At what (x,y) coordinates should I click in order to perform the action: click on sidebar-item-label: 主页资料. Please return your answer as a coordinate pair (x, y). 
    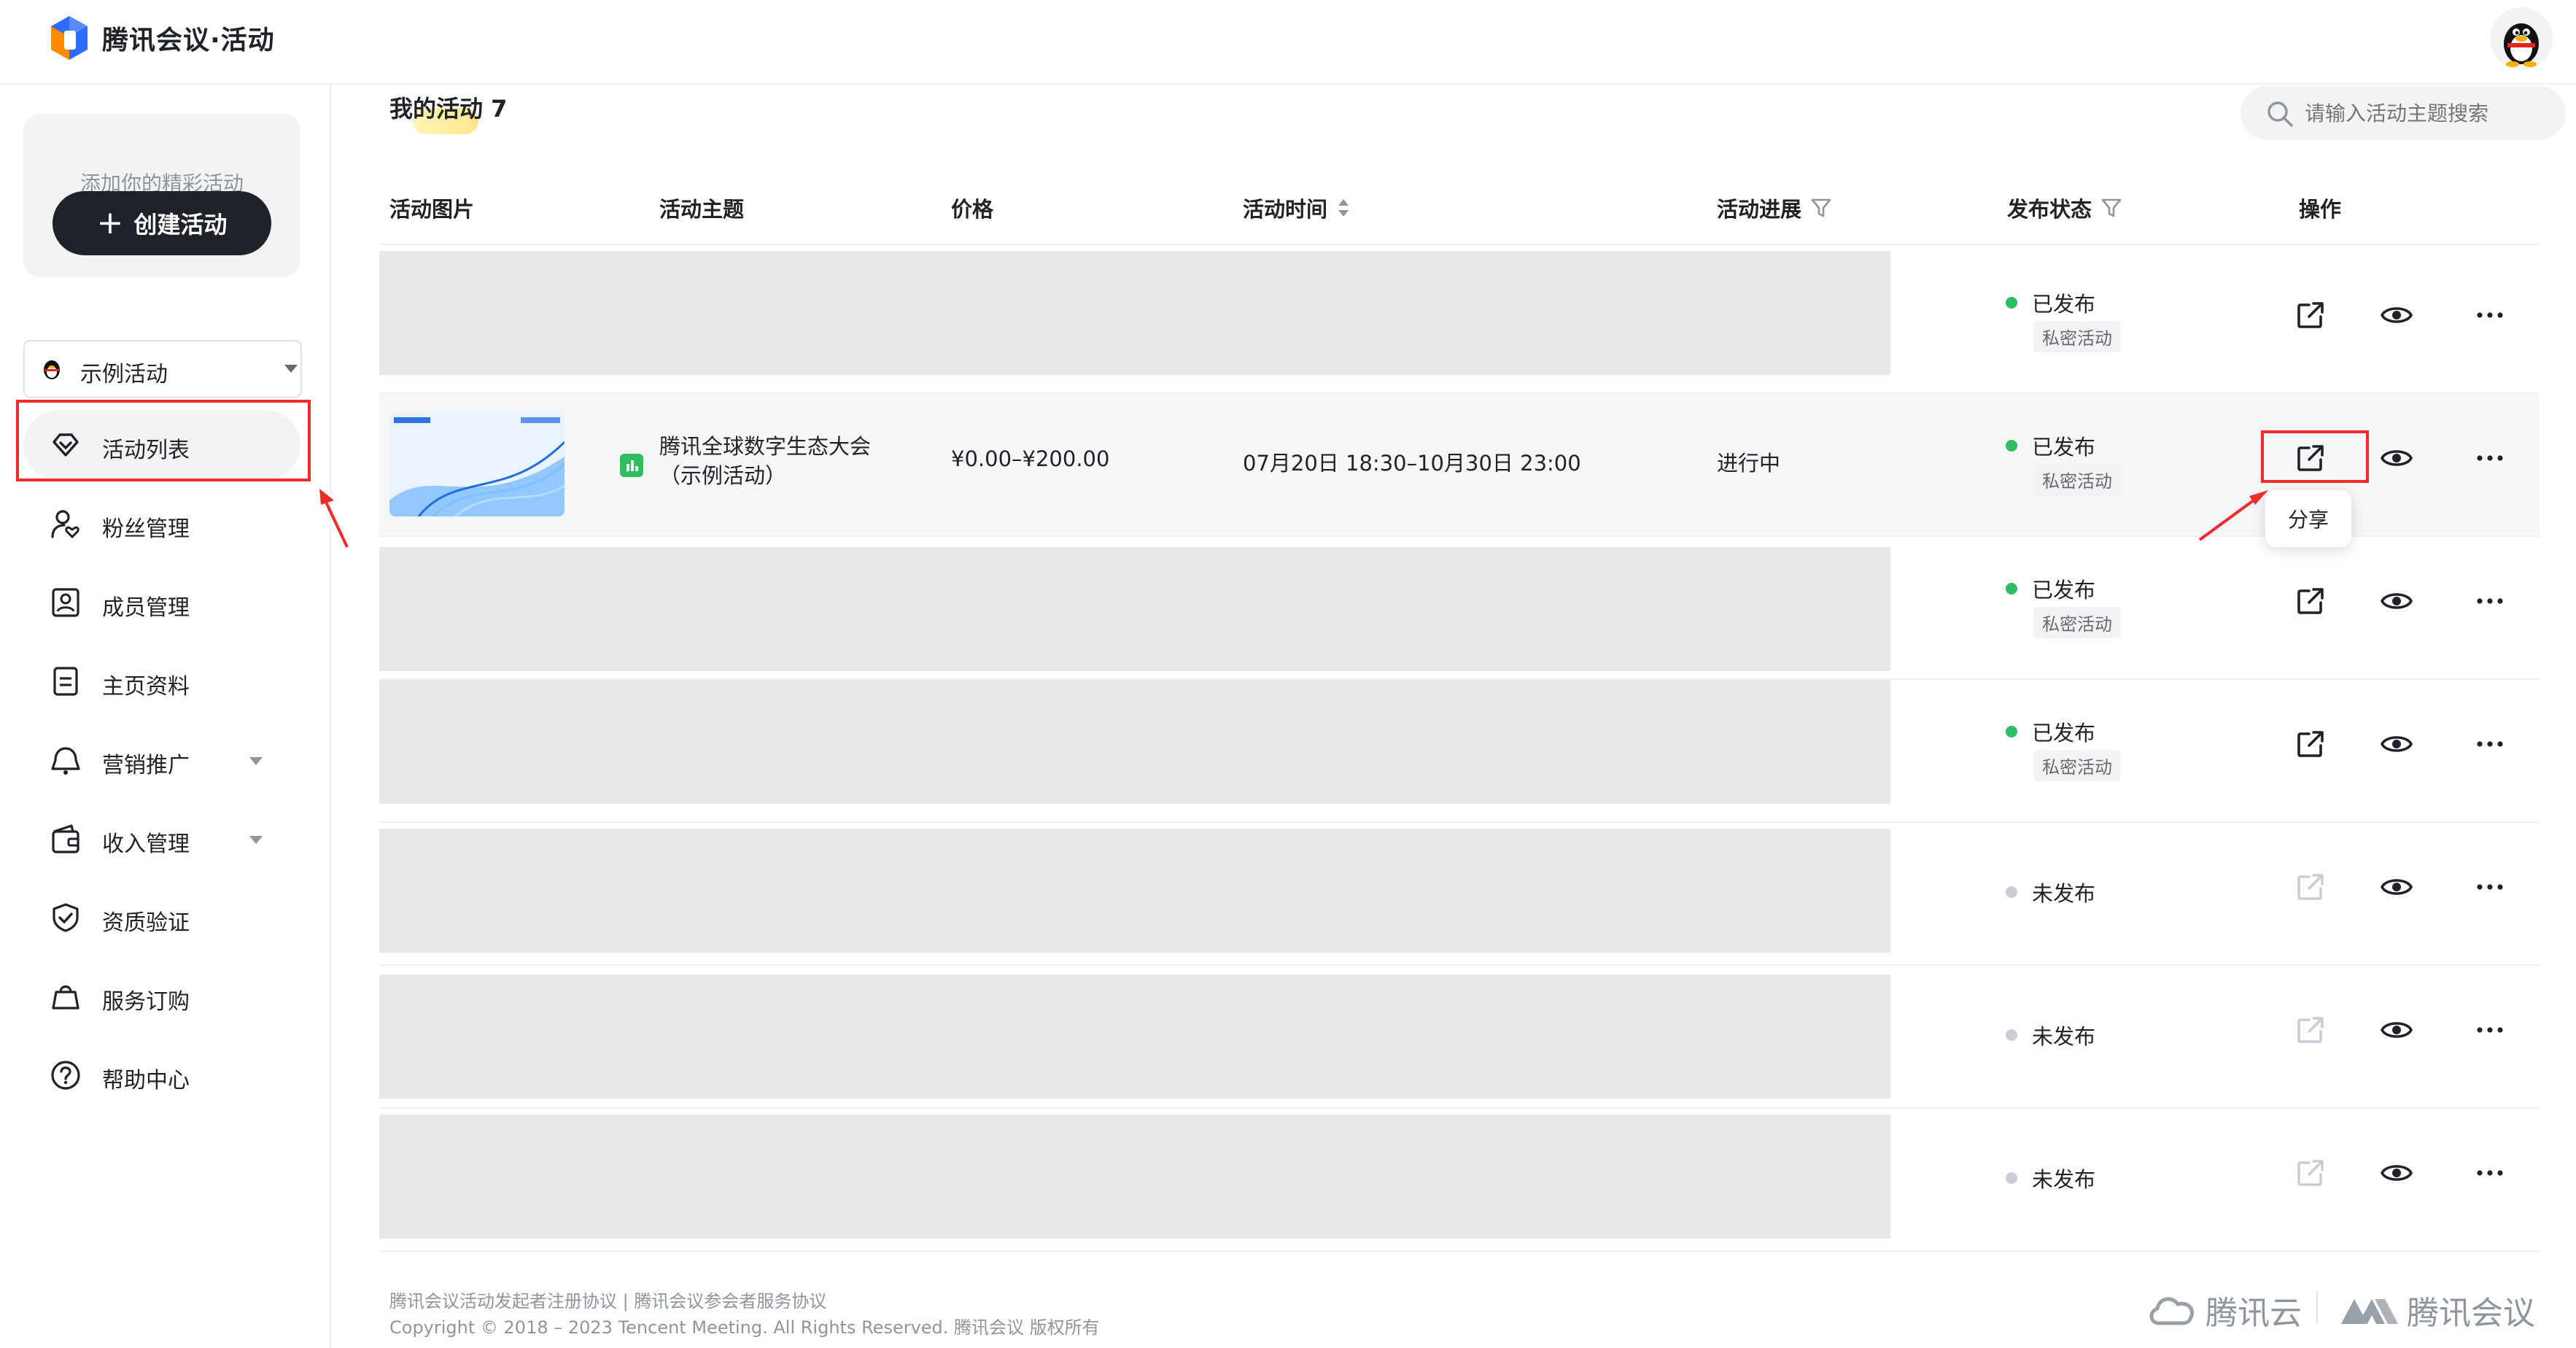
    Looking at the image, I should click on (146, 687).